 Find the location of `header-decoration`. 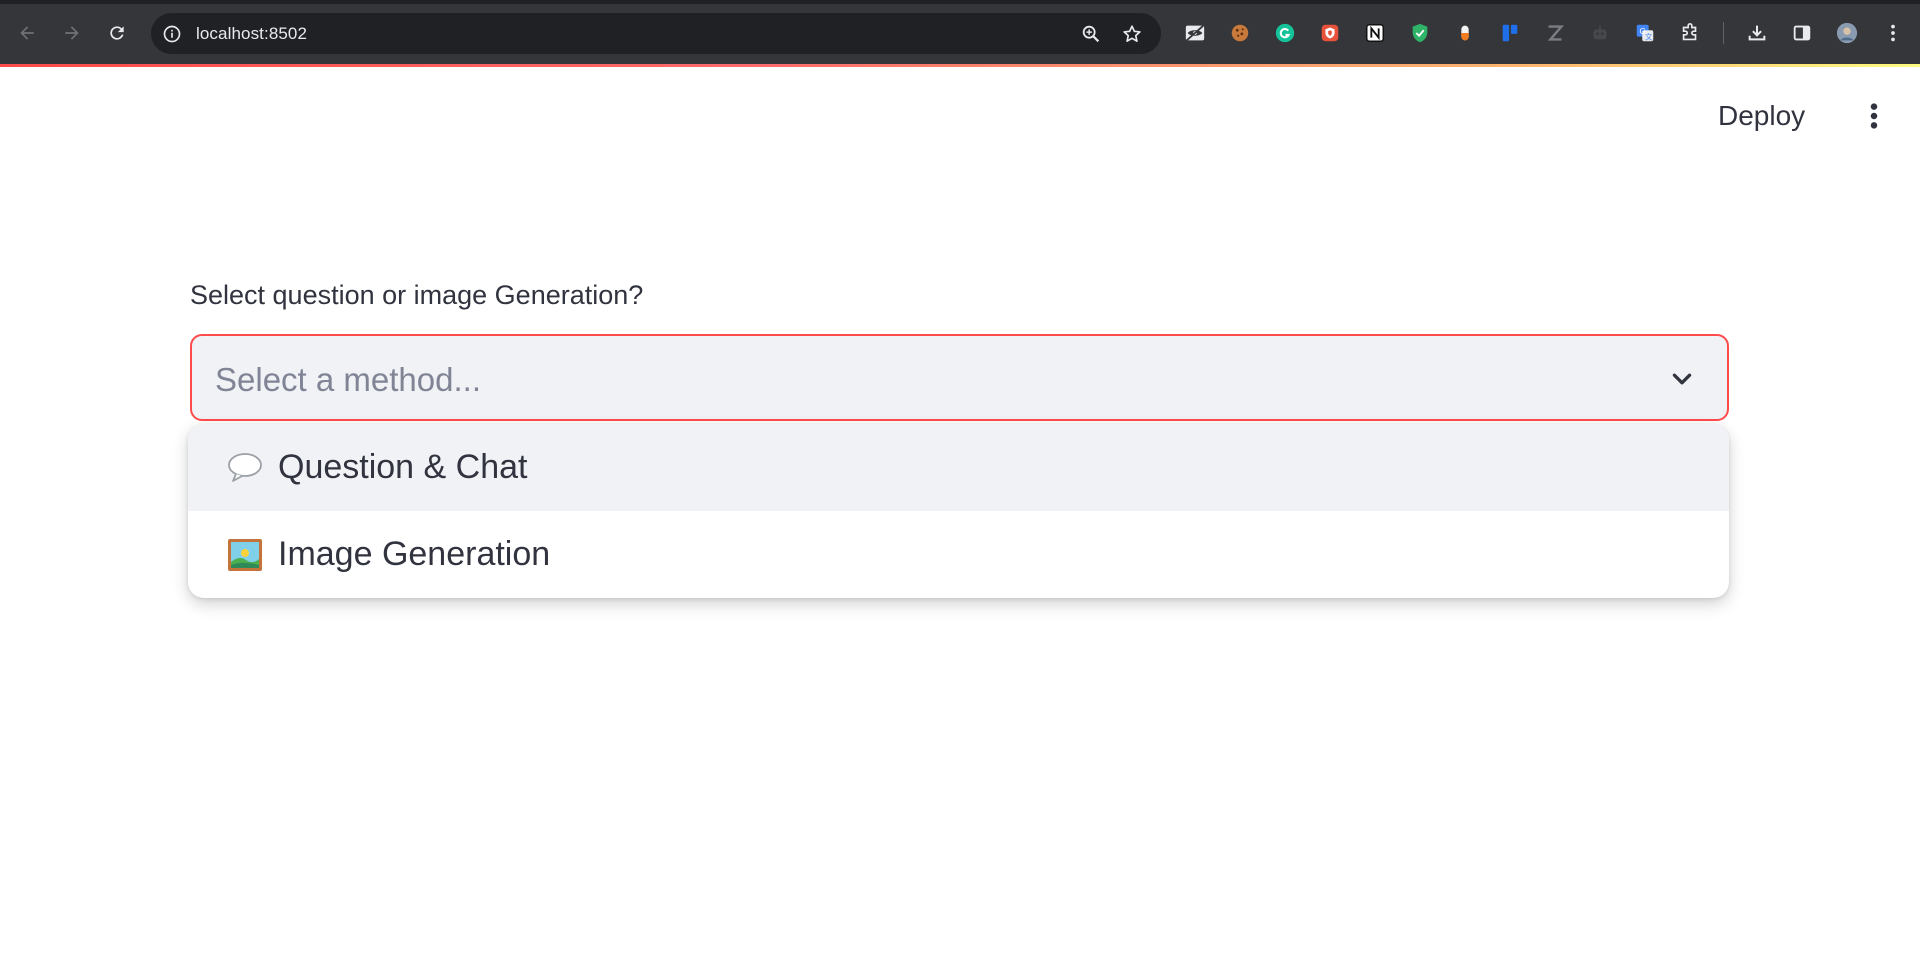

header-decoration is located at coordinates (960, 65).